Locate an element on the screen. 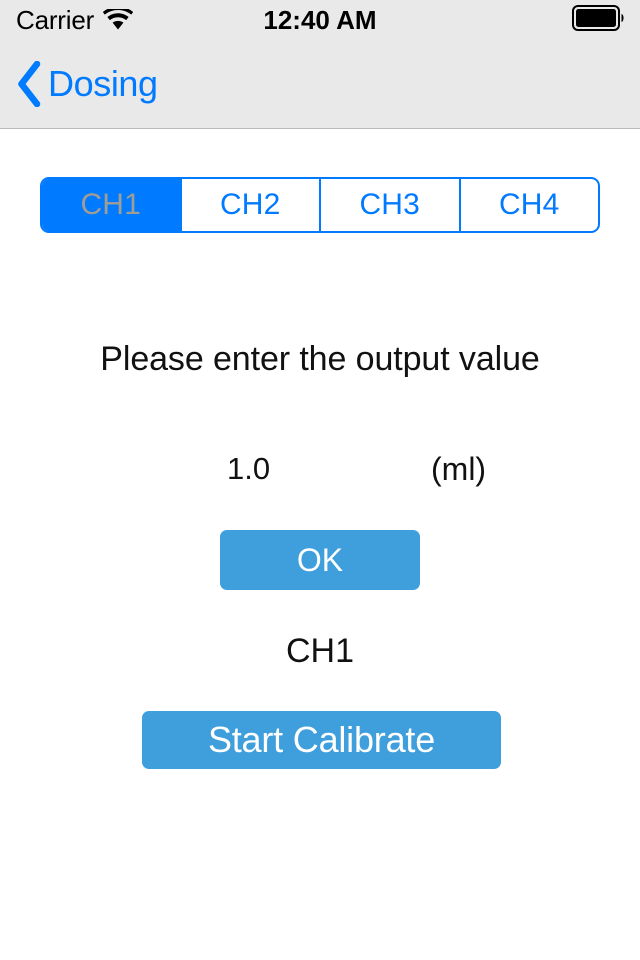 This screenshot has width=640, height=960. segment-ch3-label: CH3 is located at coordinates (390, 204).